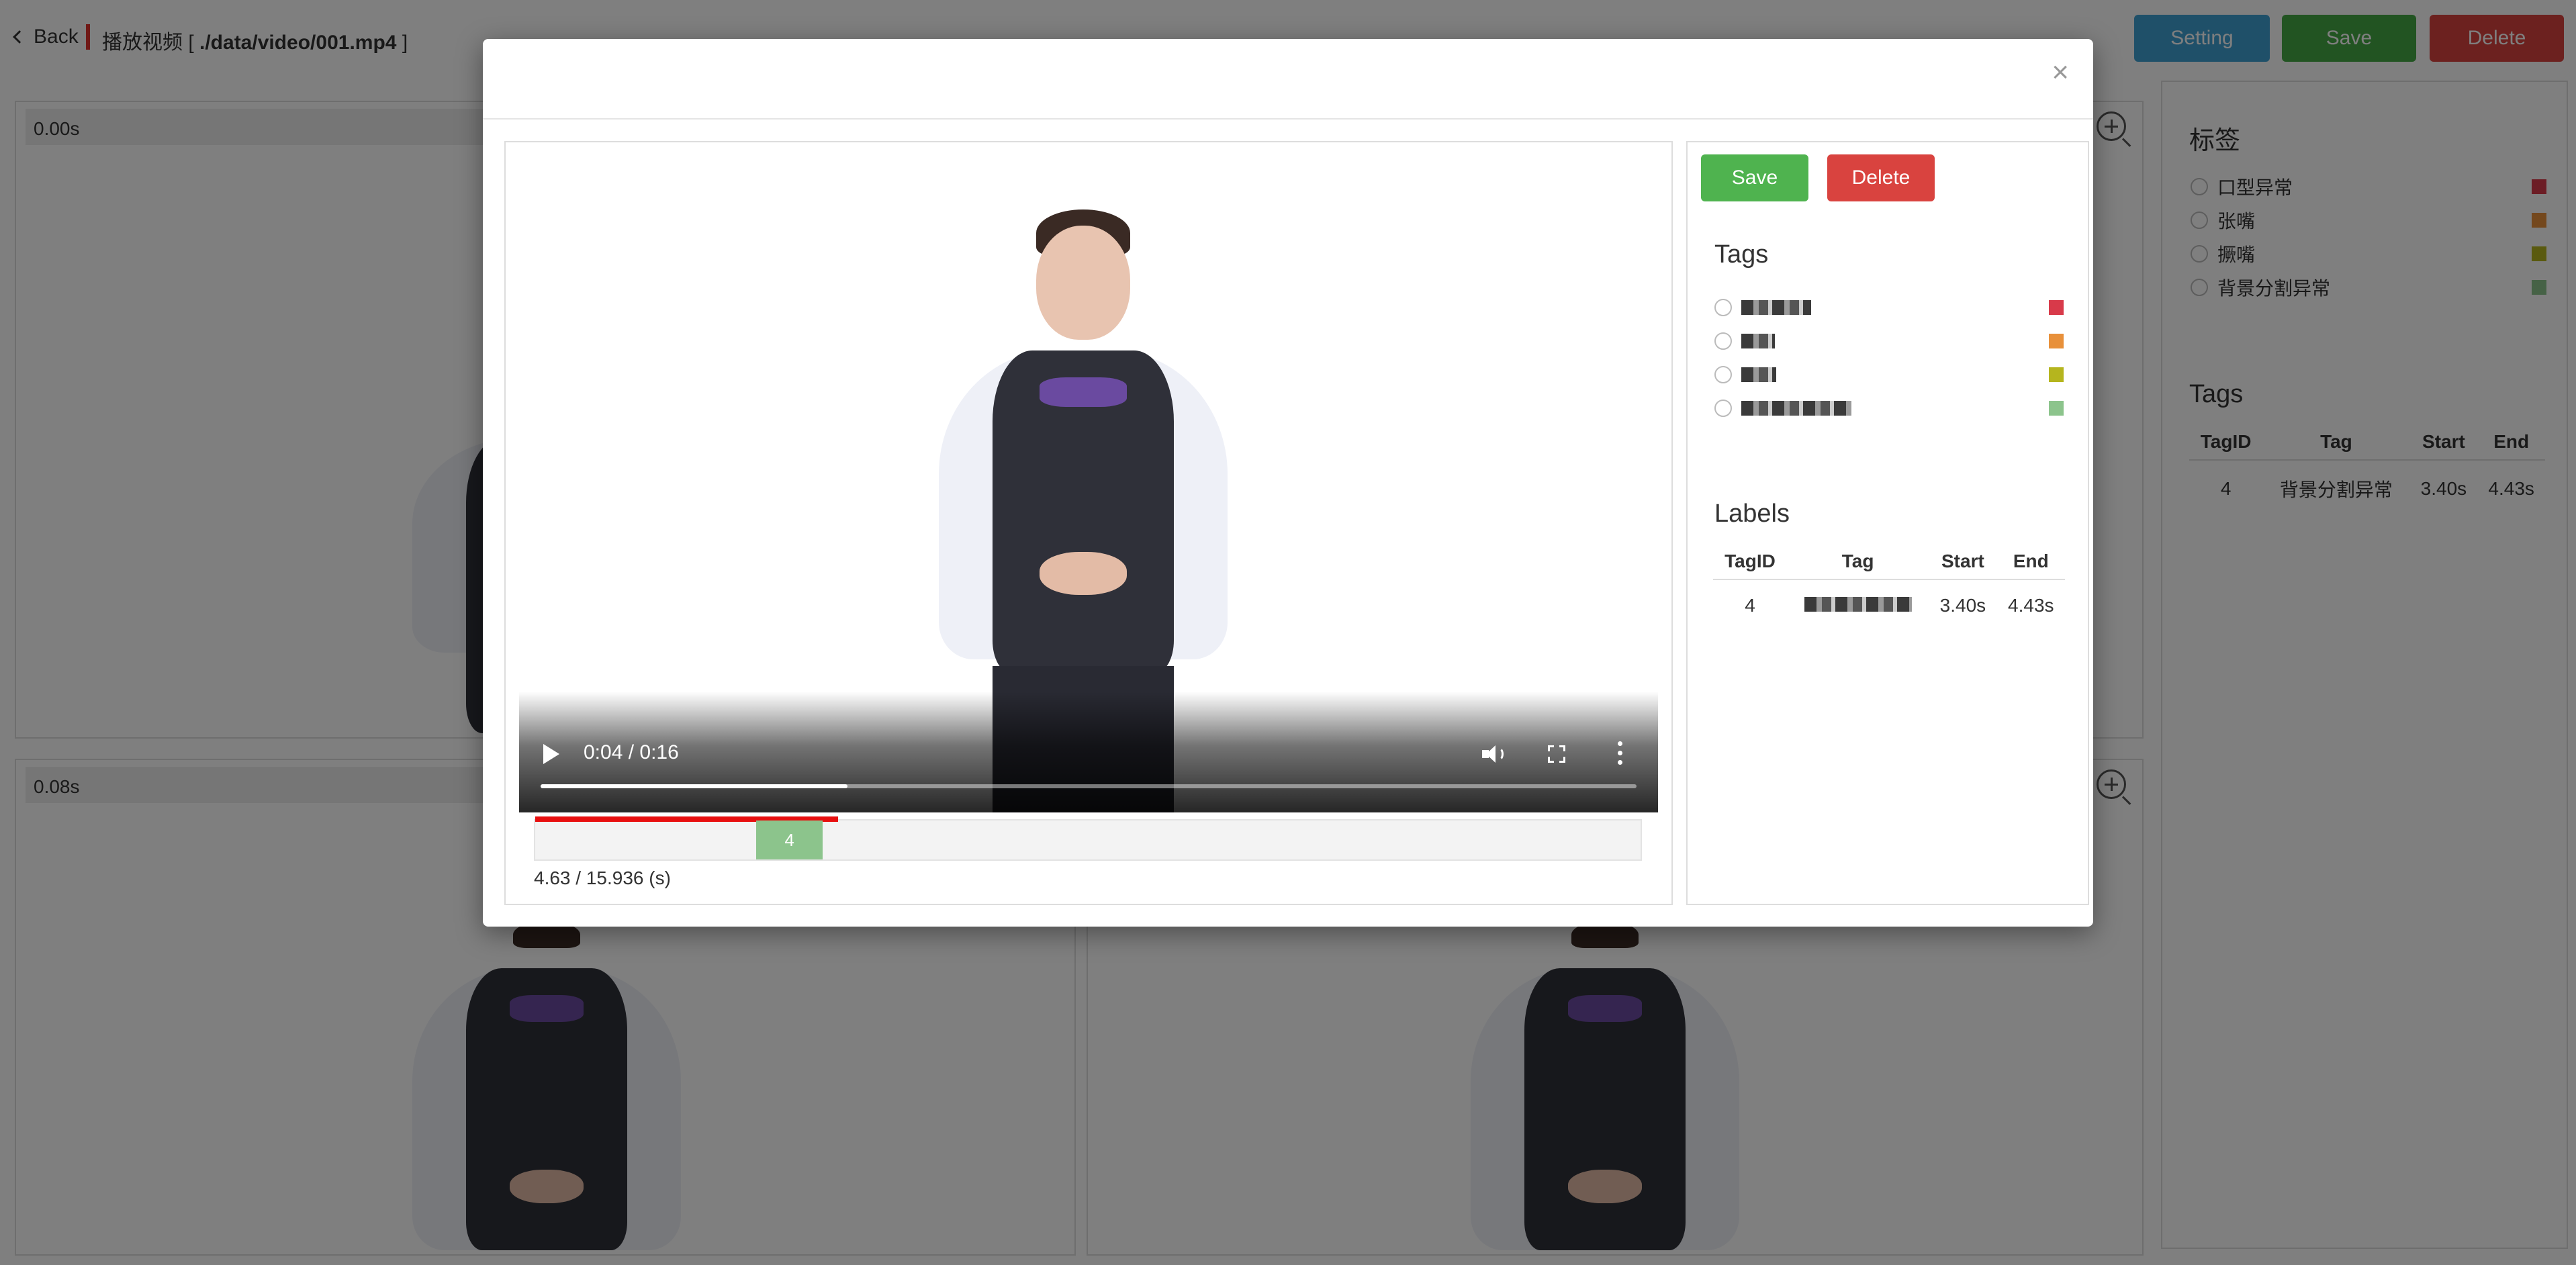 The width and height of the screenshot is (2576, 1265). Describe the element at coordinates (789, 840) in the screenshot. I see `timeline-segment: 4` at that location.